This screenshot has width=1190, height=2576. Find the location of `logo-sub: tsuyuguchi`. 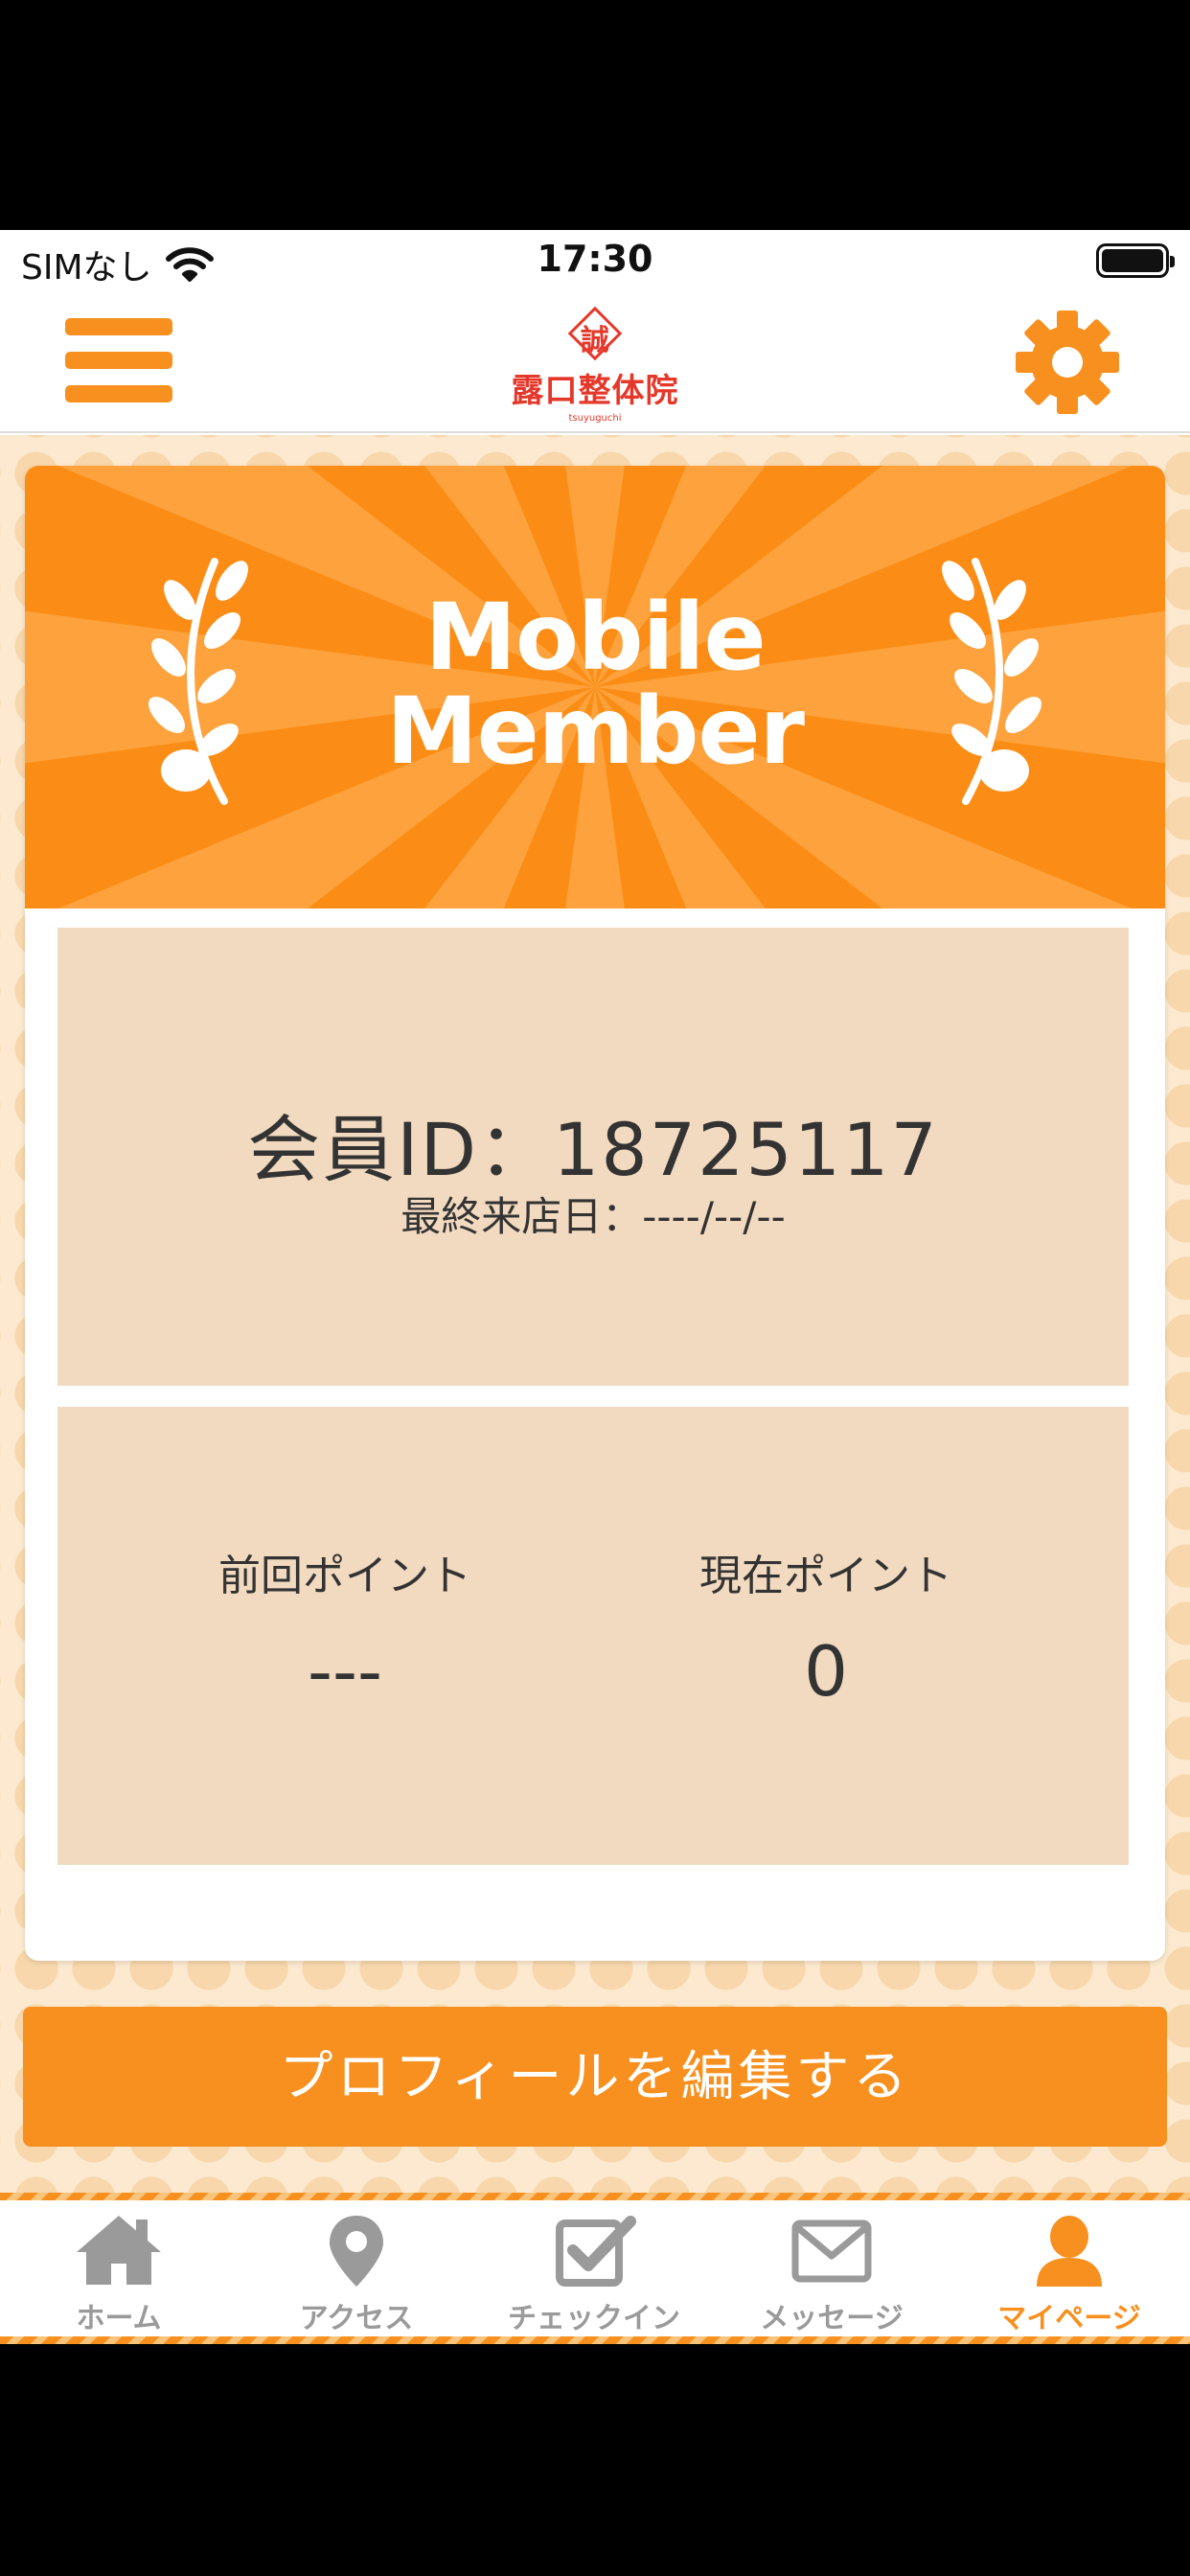

logo-sub: tsuyuguchi is located at coordinates (595, 418).